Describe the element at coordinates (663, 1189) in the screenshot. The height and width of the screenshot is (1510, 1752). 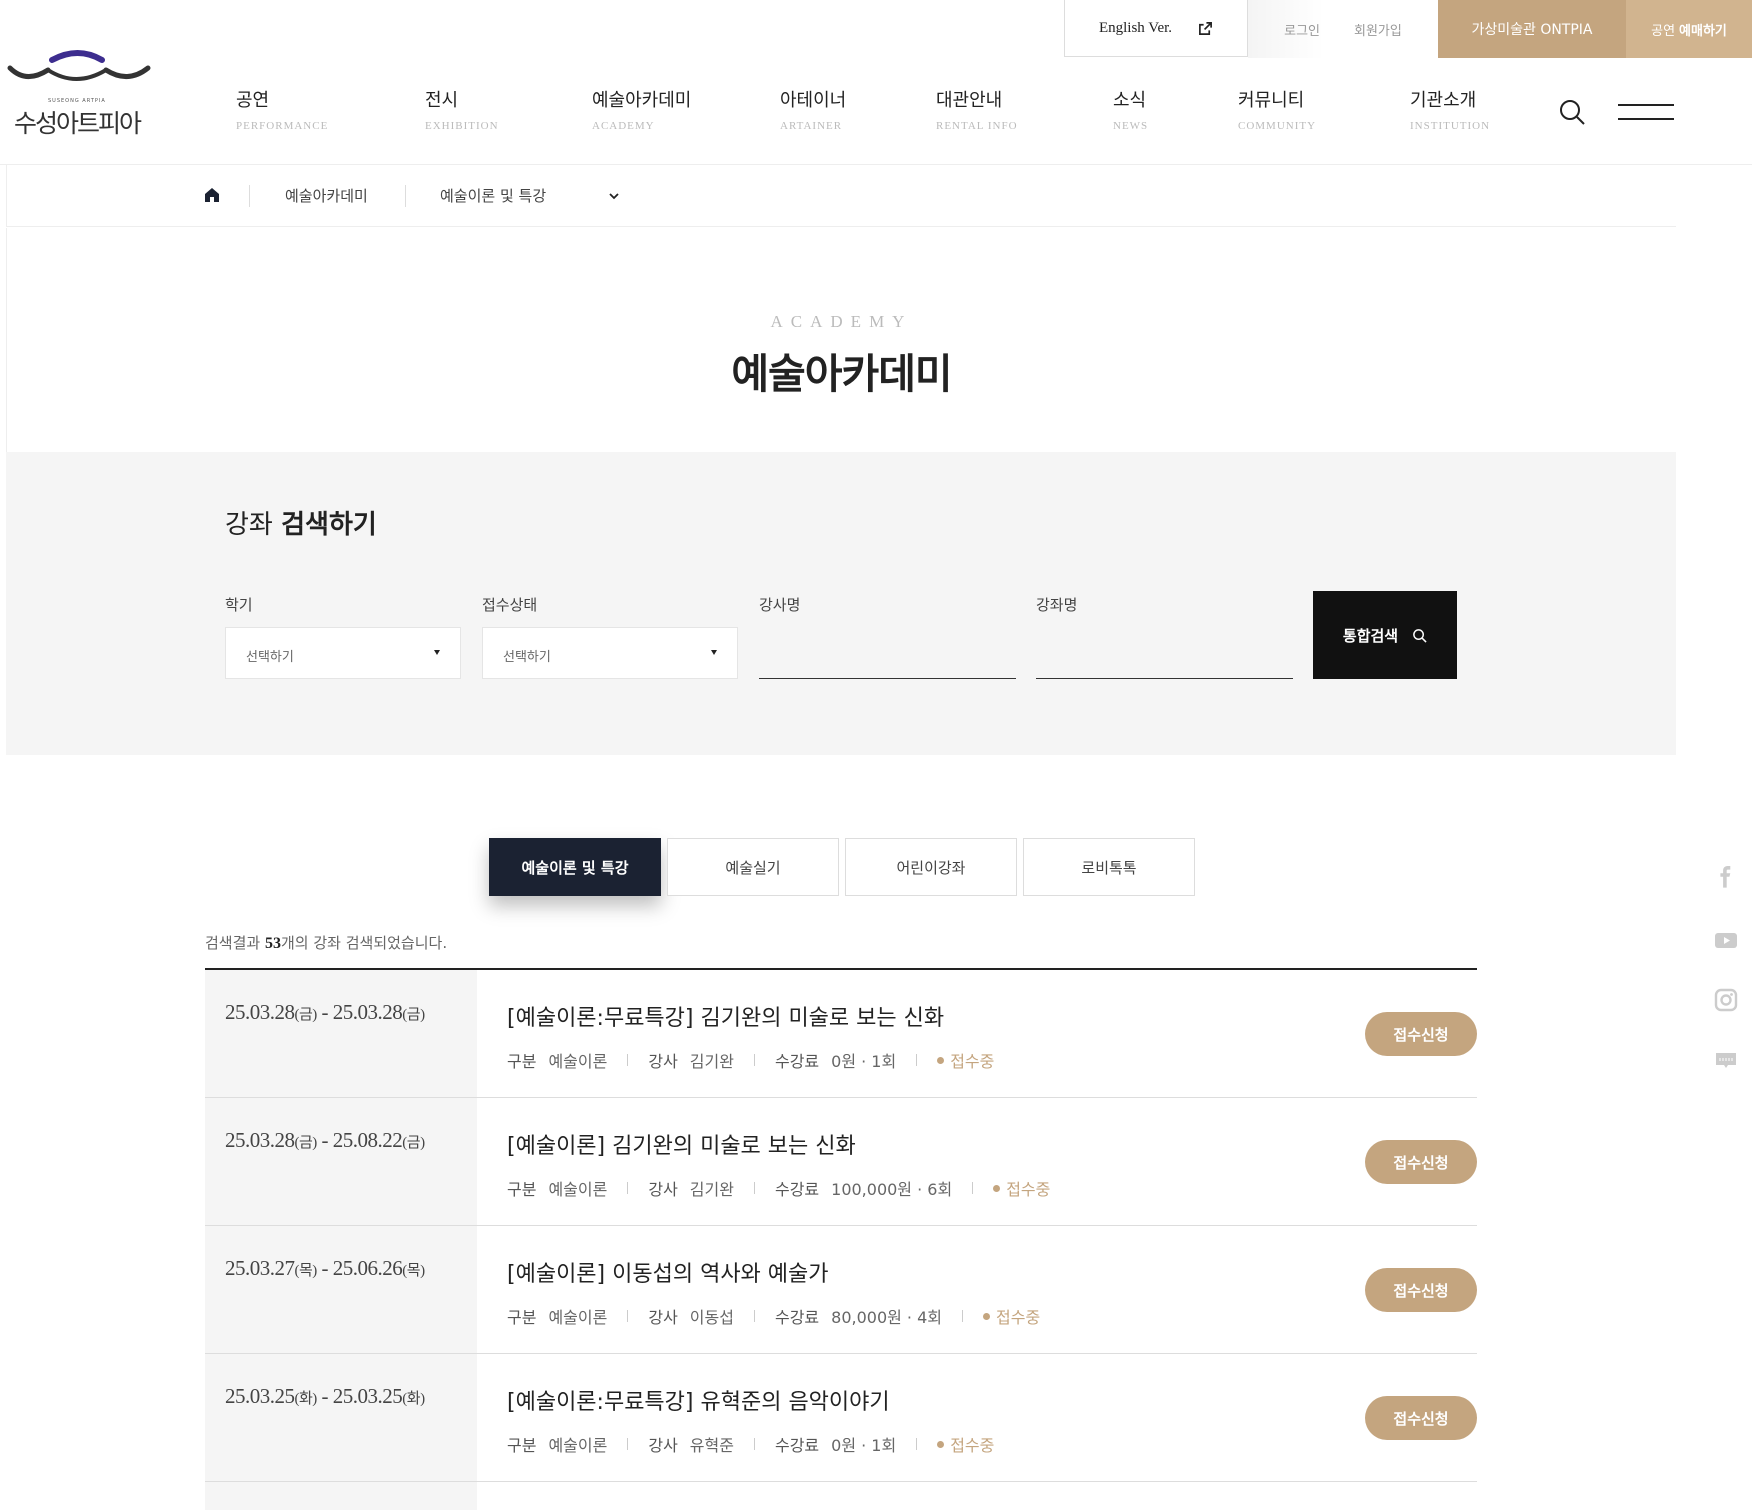
I see `teacher-key: 강사` at that location.